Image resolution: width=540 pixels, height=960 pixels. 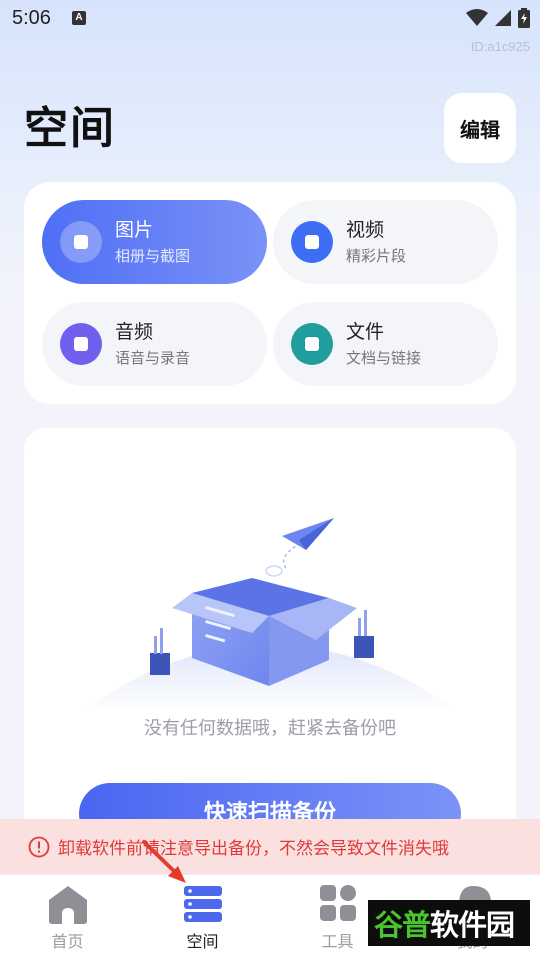 What do you see at coordinates (134, 229) in the screenshot?
I see `category-title: 图片` at bounding box center [134, 229].